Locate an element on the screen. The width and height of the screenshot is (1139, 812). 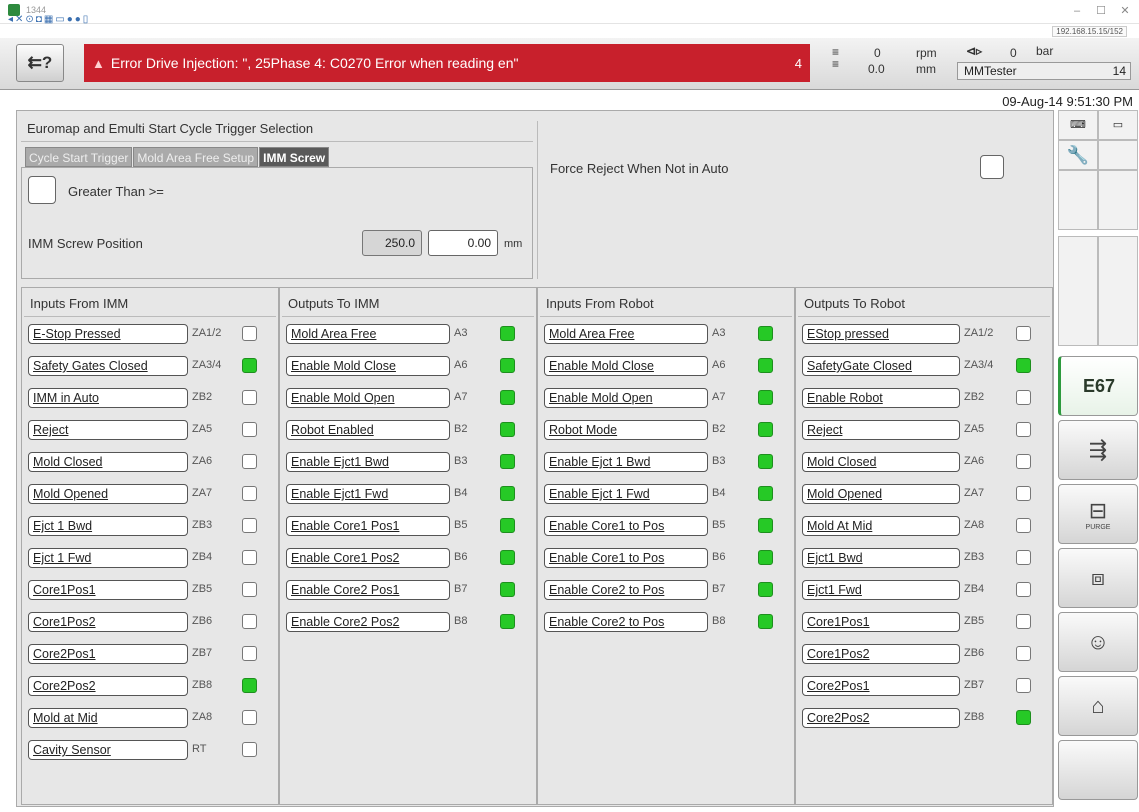
tab-cycle-start-trigger: Cycle Start Trigger is located at coordinates (79, 157).